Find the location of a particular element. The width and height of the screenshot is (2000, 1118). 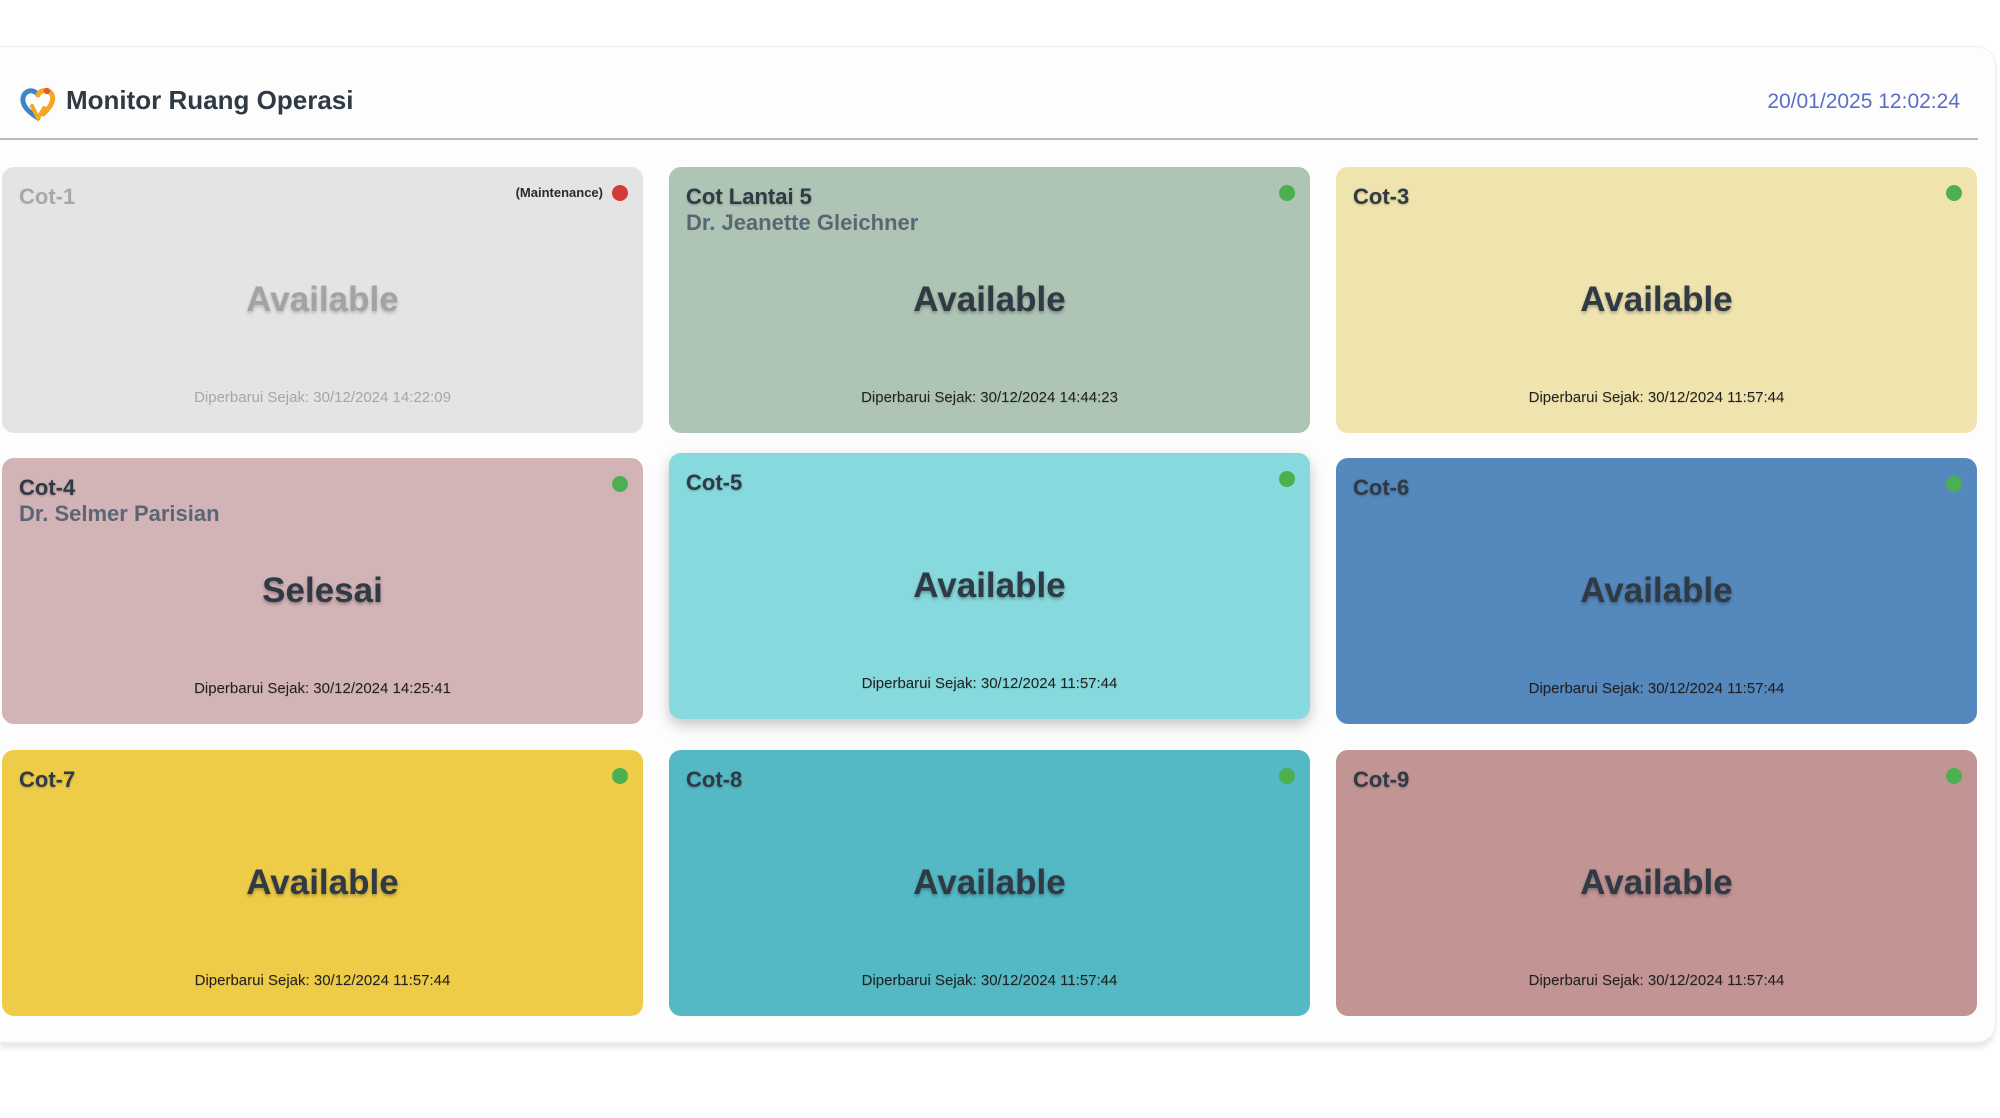

last-updated: Diperbarui Sejak: 30/12/2024 14:44:23 is located at coordinates (989, 397).